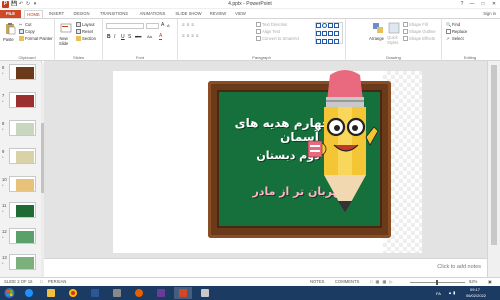  What do you see at coordinates (329, 33) in the screenshot?
I see `shapes-gallery` at bounding box center [329, 33].